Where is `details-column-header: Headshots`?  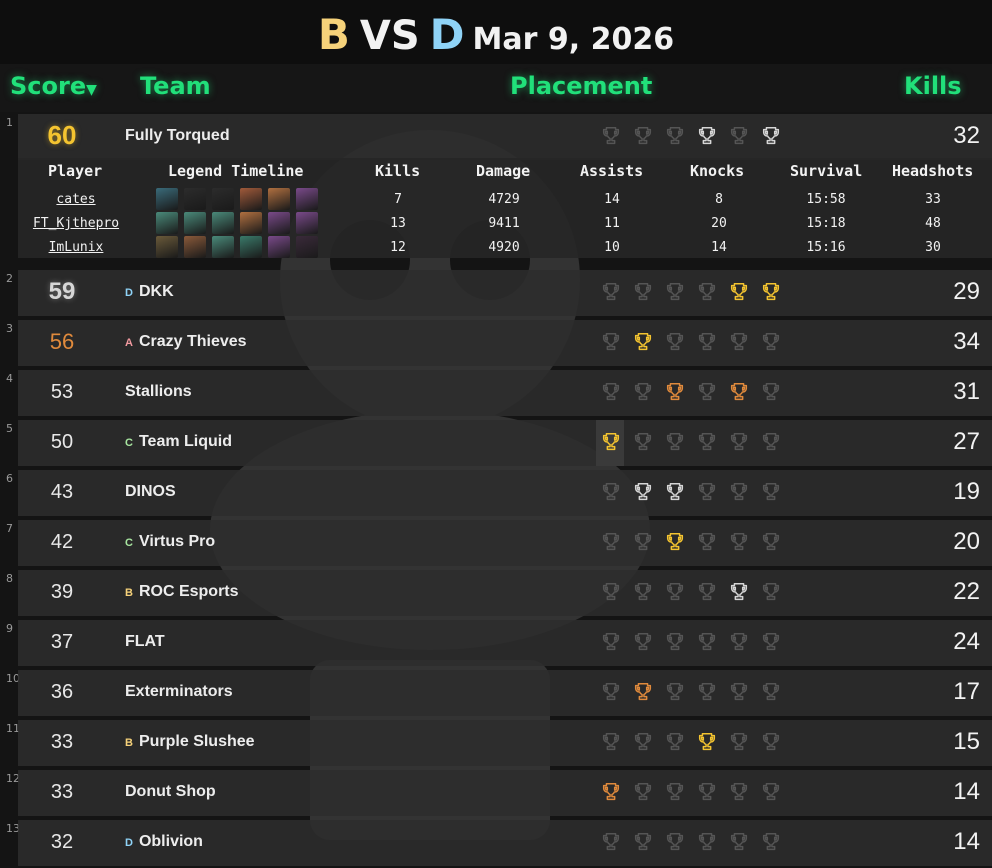
details-column-header: Headshots is located at coordinates (933, 171).